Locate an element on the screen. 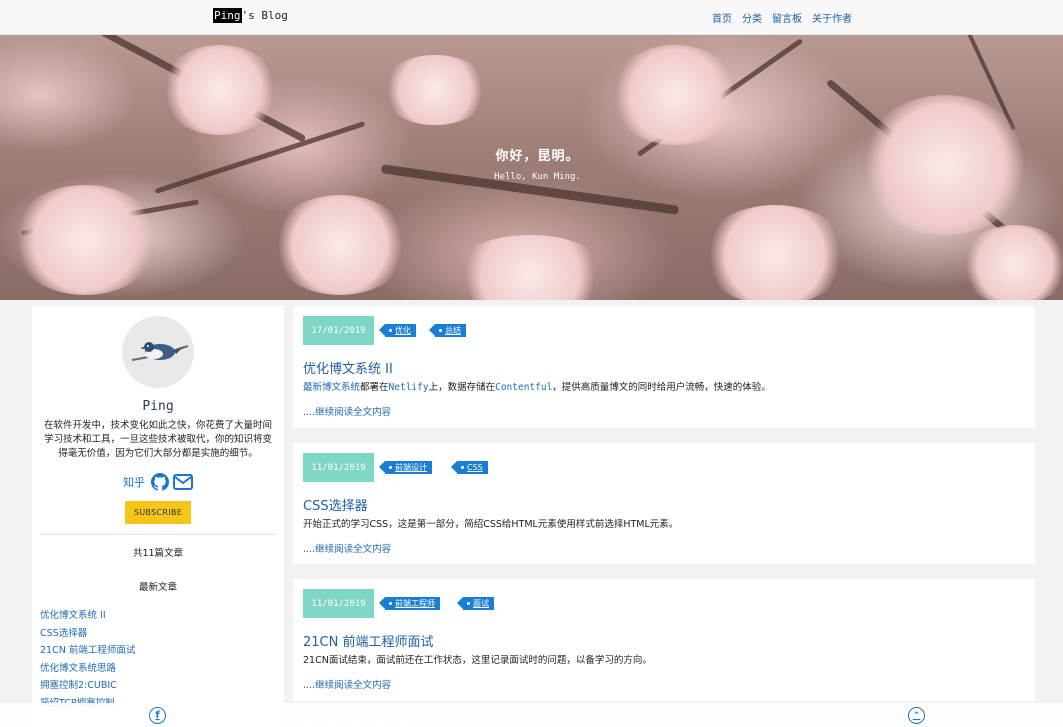 The width and height of the screenshot is (1063, 727). main-nav: 首页 分类 留言板 关于作者 is located at coordinates (782, 17).